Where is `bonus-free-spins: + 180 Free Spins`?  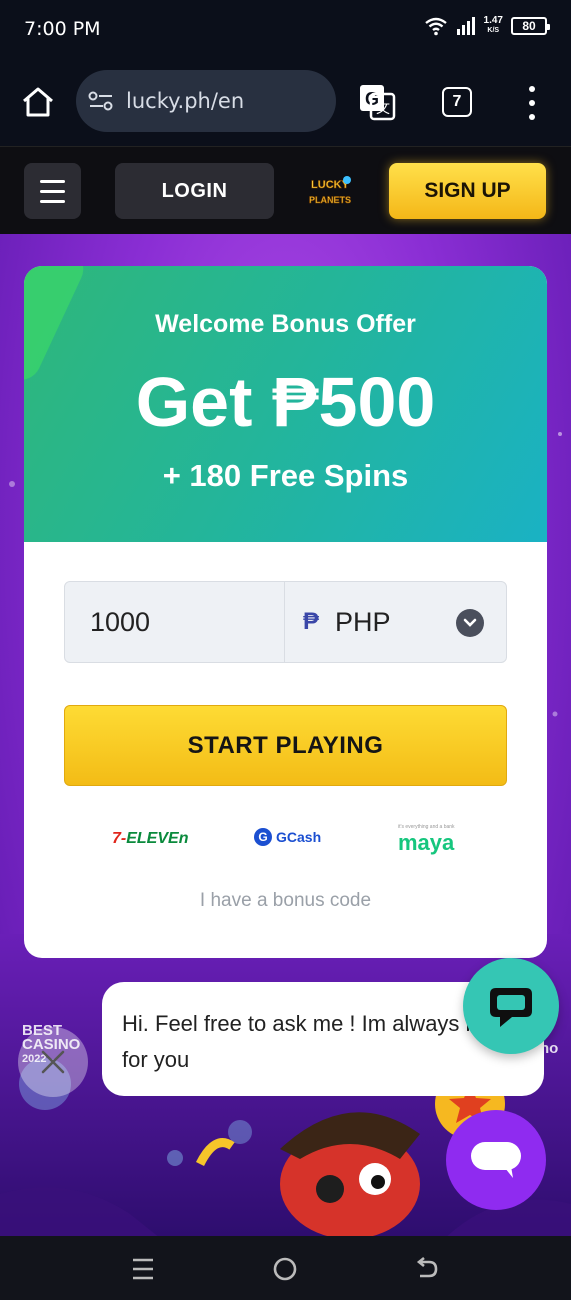 bonus-free-spins: + 180 Free Spins is located at coordinates (285, 475).